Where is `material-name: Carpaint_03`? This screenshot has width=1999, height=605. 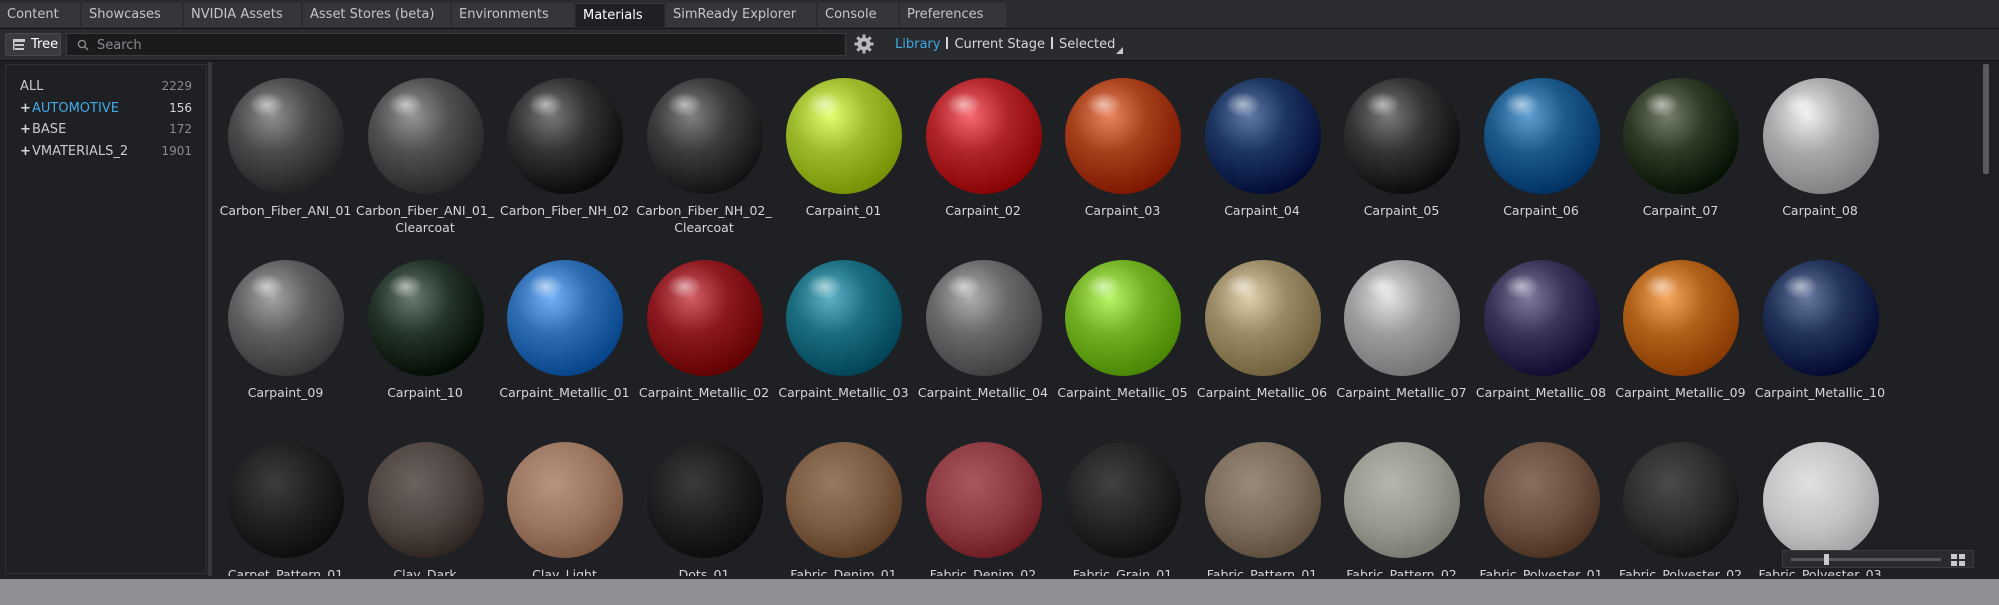 material-name: Carpaint_03 is located at coordinates (1122, 210).